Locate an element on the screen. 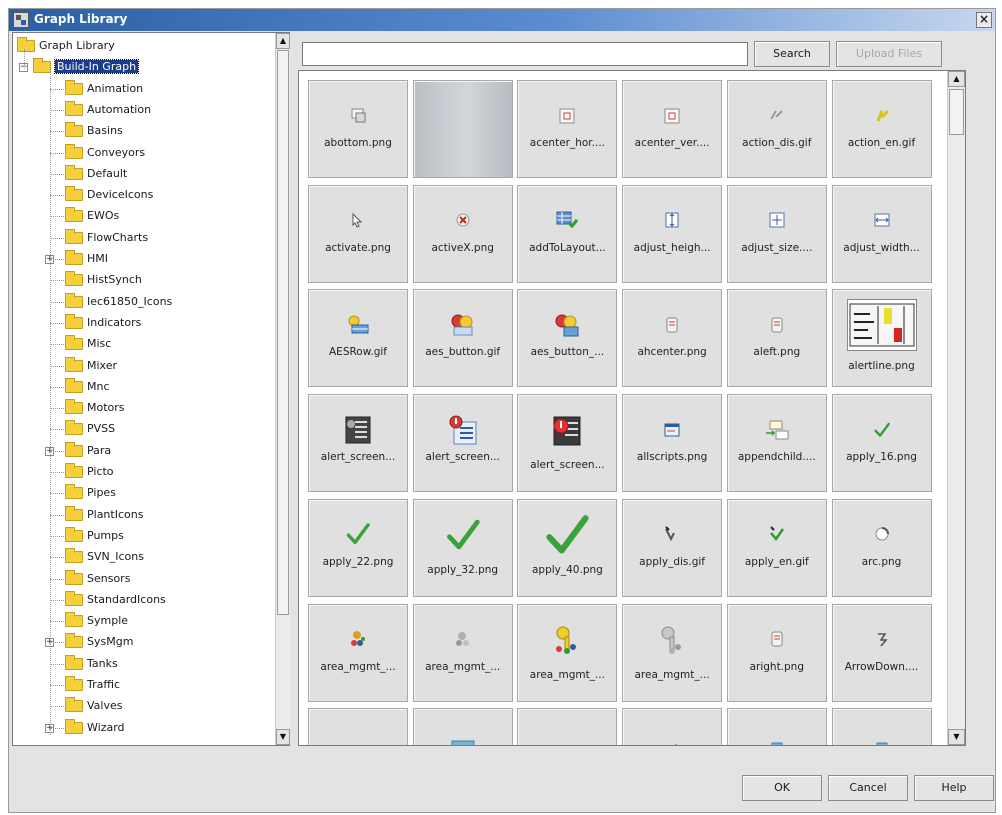 Image resolution: width=1002 pixels, height=815 pixels. tree-item: Para is located at coordinates (88, 451).